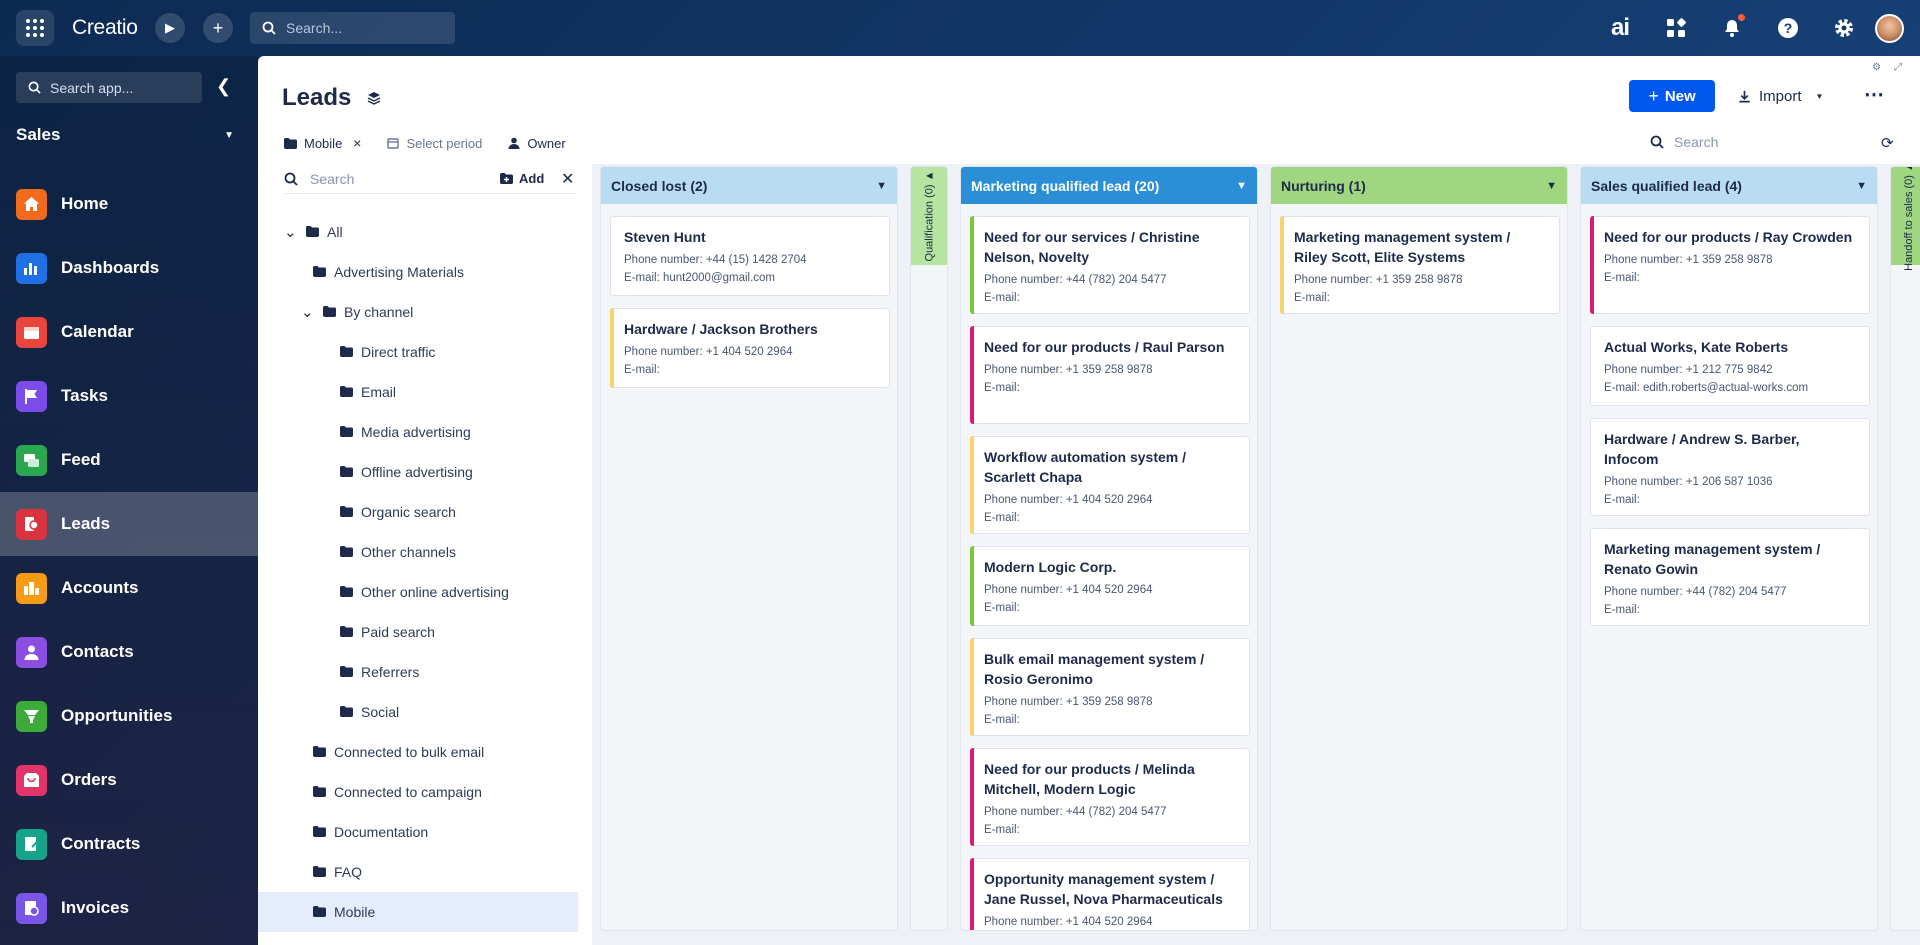 Image resolution: width=1920 pixels, height=945 pixels. What do you see at coordinates (418, 792) in the screenshot?
I see `folder-item: Connected to campaign` at bounding box center [418, 792].